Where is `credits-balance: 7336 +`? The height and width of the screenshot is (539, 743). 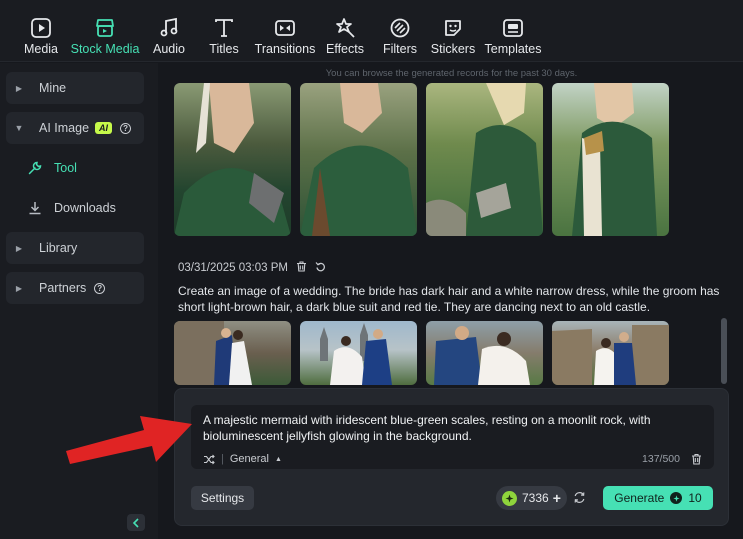 credits-balance: 7336 + is located at coordinates (531, 498).